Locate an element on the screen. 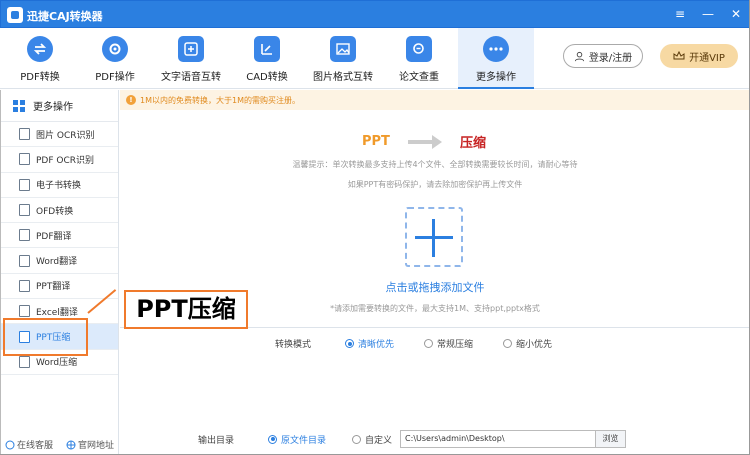  tool-label: 图片格式互转 is located at coordinates (343, 77).